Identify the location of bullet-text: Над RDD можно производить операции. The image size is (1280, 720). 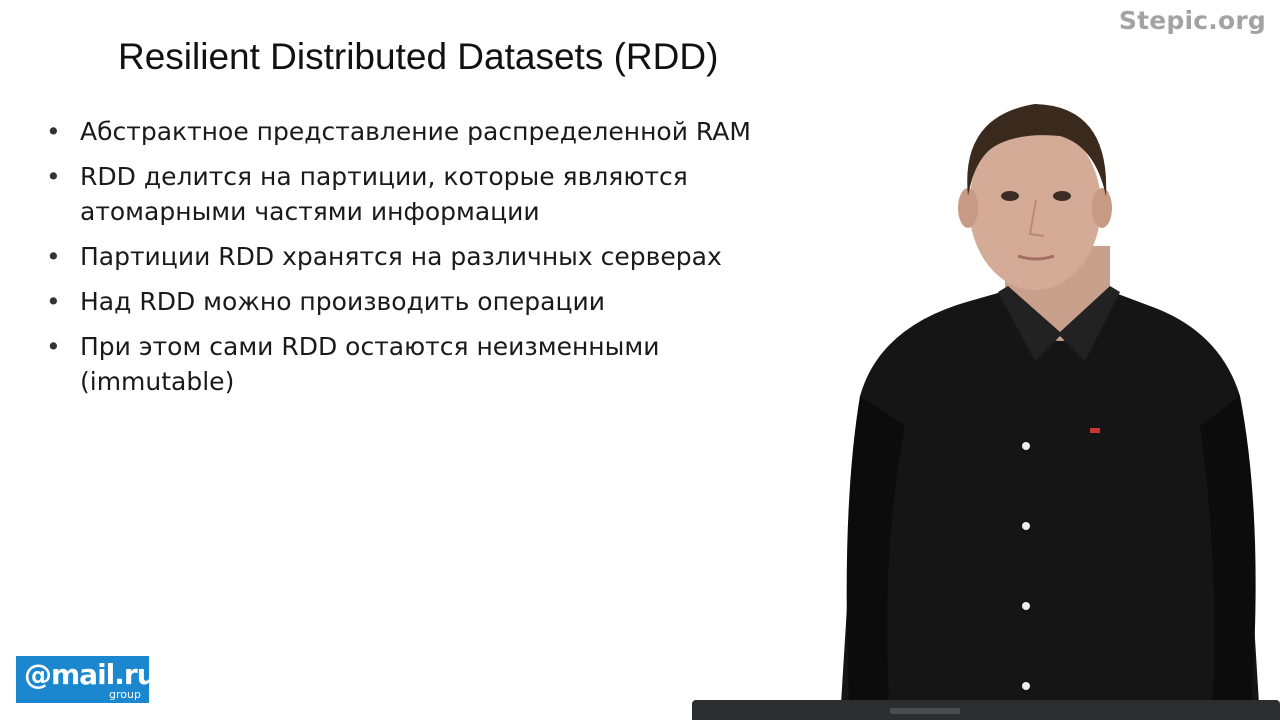
(343, 301).